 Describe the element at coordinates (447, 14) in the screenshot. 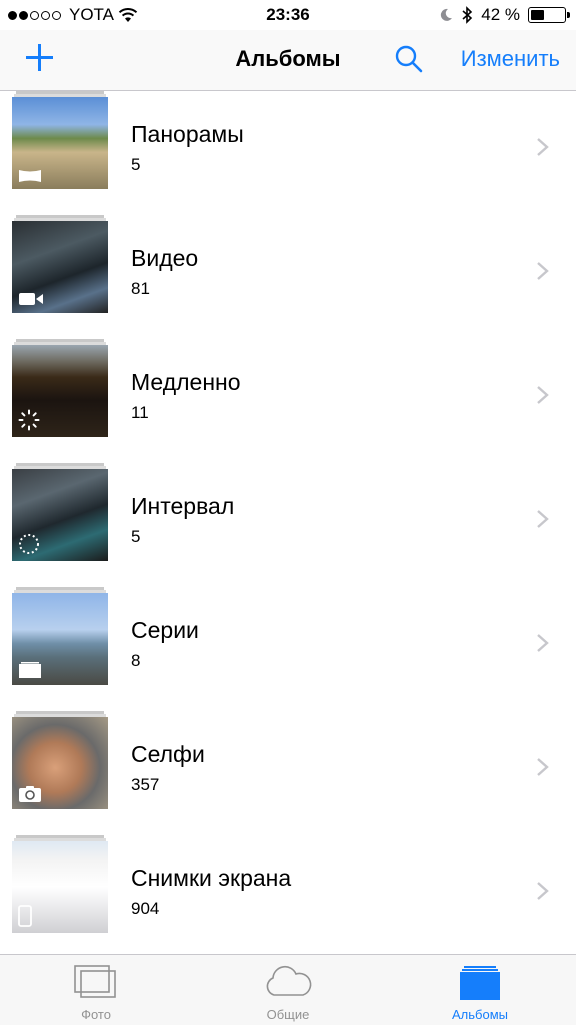

I see `do-not-disturb-moon-icon` at that location.